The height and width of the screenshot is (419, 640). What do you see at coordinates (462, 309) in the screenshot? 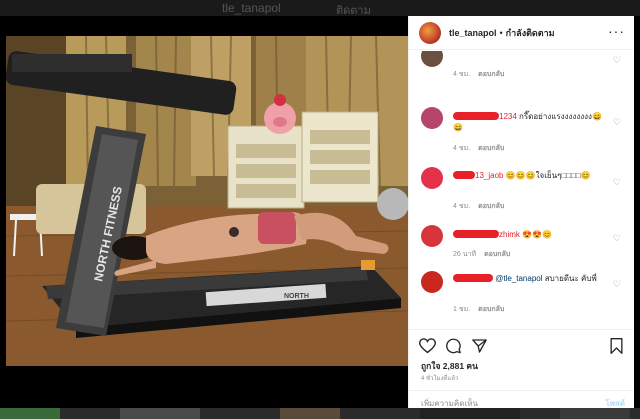
I see `comment-time: 1 ชม.` at bounding box center [462, 309].